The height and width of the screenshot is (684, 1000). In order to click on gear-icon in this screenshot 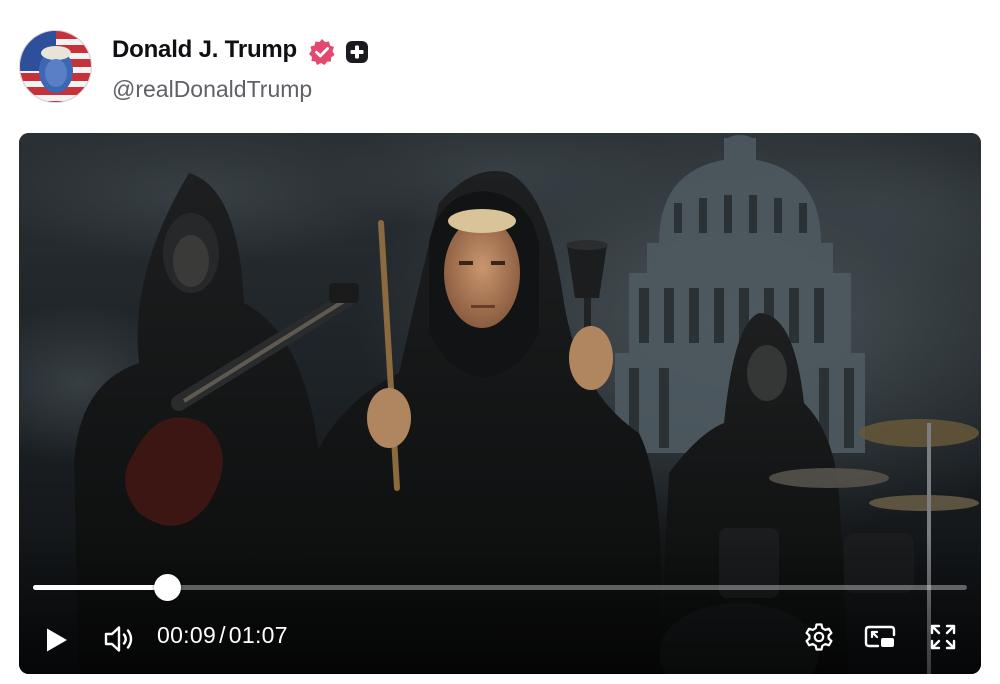, I will do `click(819, 637)`.